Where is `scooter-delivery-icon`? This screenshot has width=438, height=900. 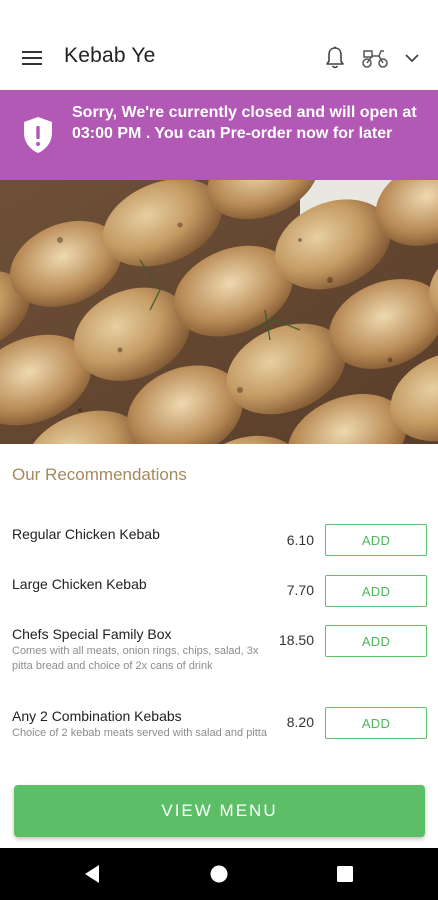 scooter-delivery-icon is located at coordinates (375, 59).